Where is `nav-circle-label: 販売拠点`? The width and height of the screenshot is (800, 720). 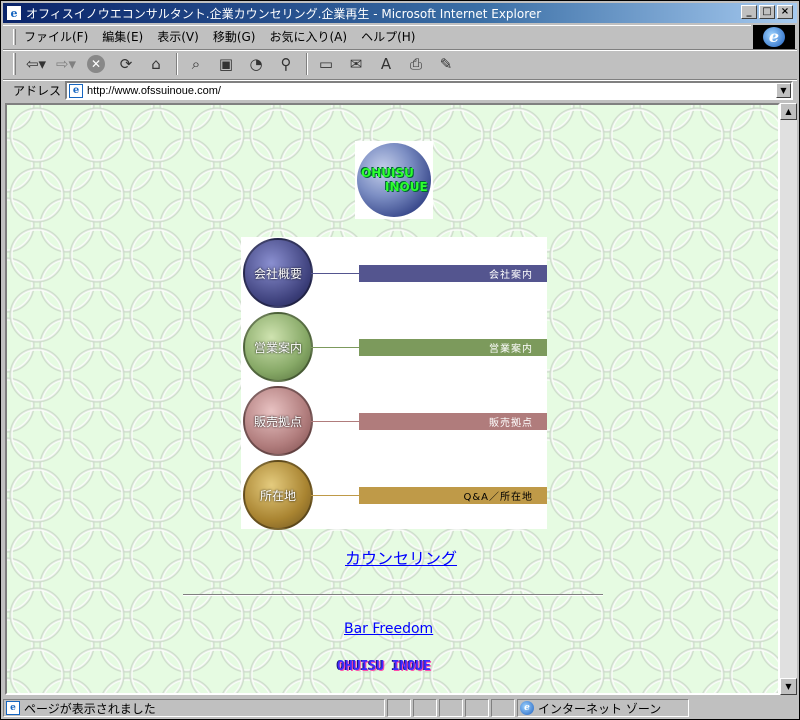
nav-circle-label: 販売拠点 is located at coordinates (277, 421).